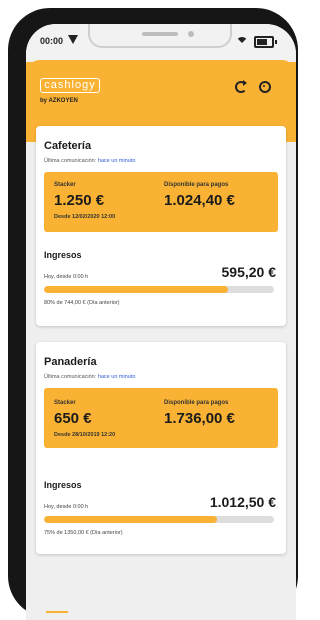  I want to click on refresh-icon, so click(241, 87).